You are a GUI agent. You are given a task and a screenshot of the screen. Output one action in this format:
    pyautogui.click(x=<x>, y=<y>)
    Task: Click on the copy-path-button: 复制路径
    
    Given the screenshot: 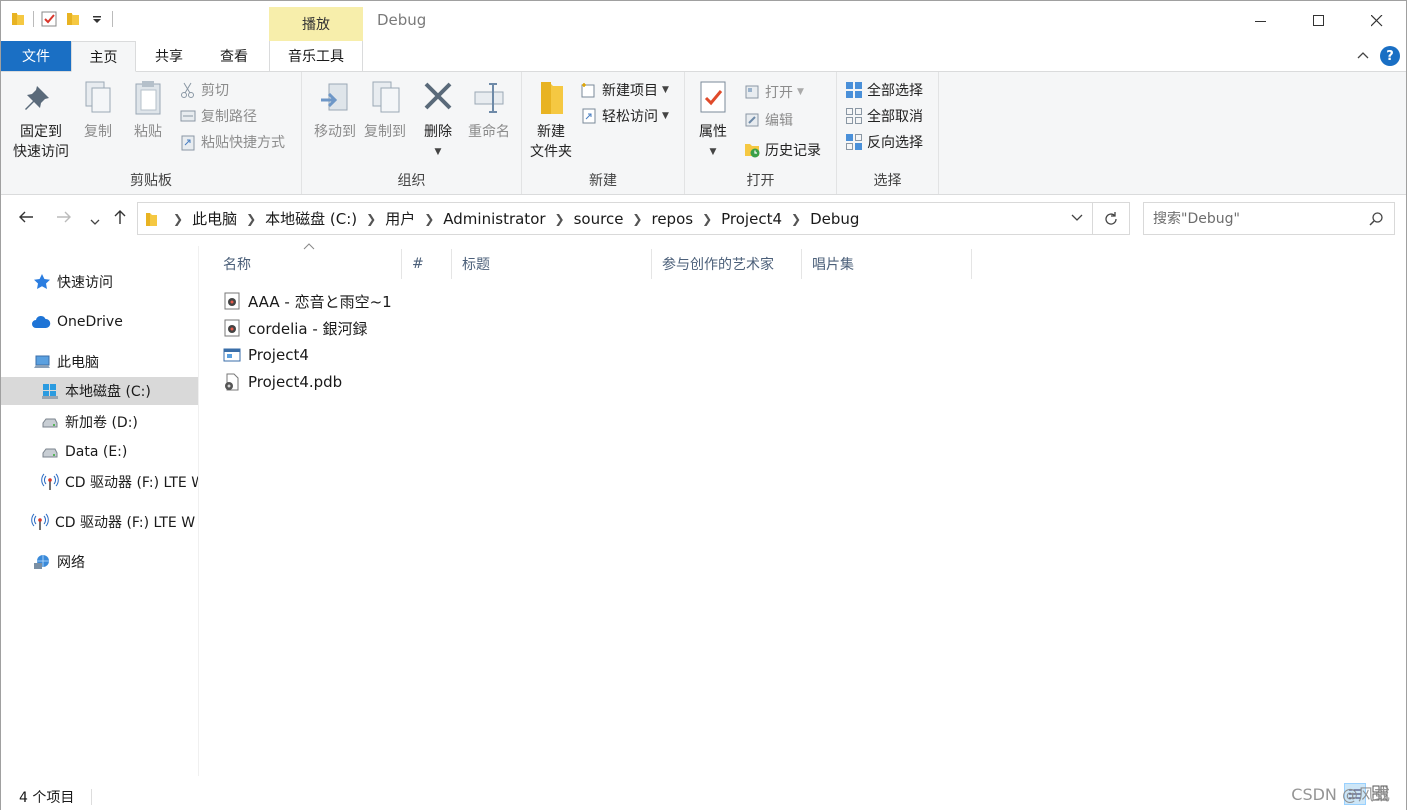 What is the action you would take?
    pyautogui.click(x=218, y=116)
    